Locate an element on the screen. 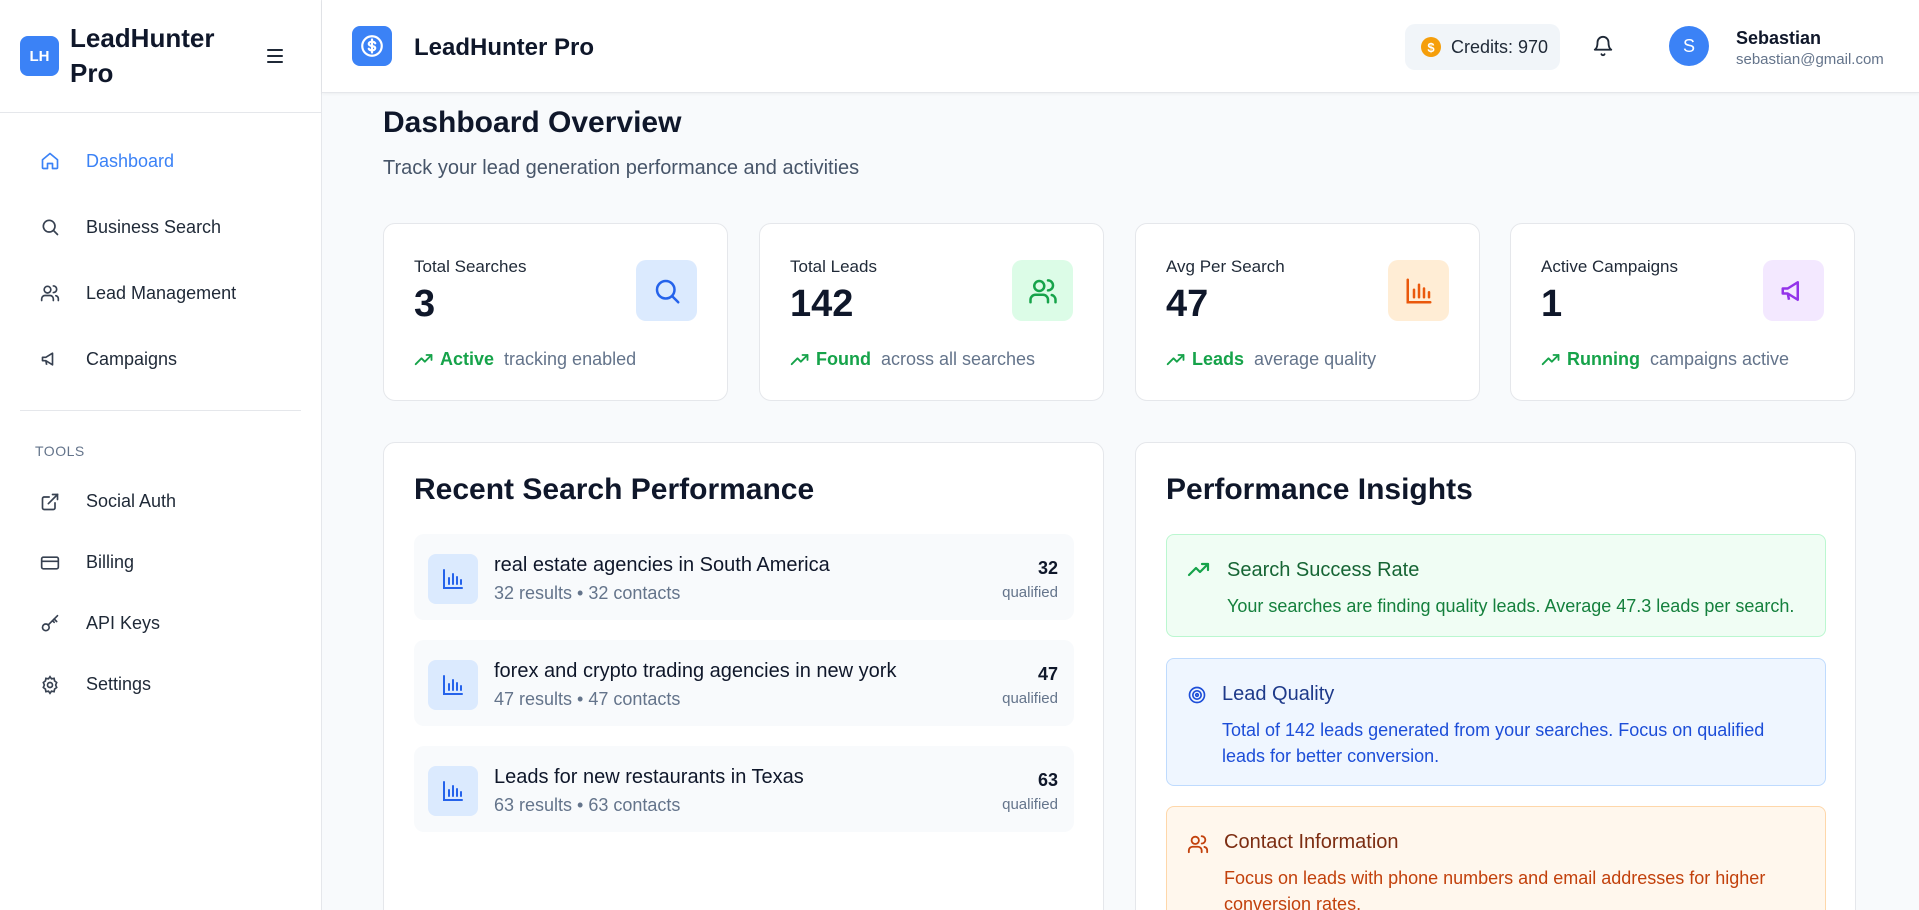  stat-footer: Found across all searches is located at coordinates (912, 359).